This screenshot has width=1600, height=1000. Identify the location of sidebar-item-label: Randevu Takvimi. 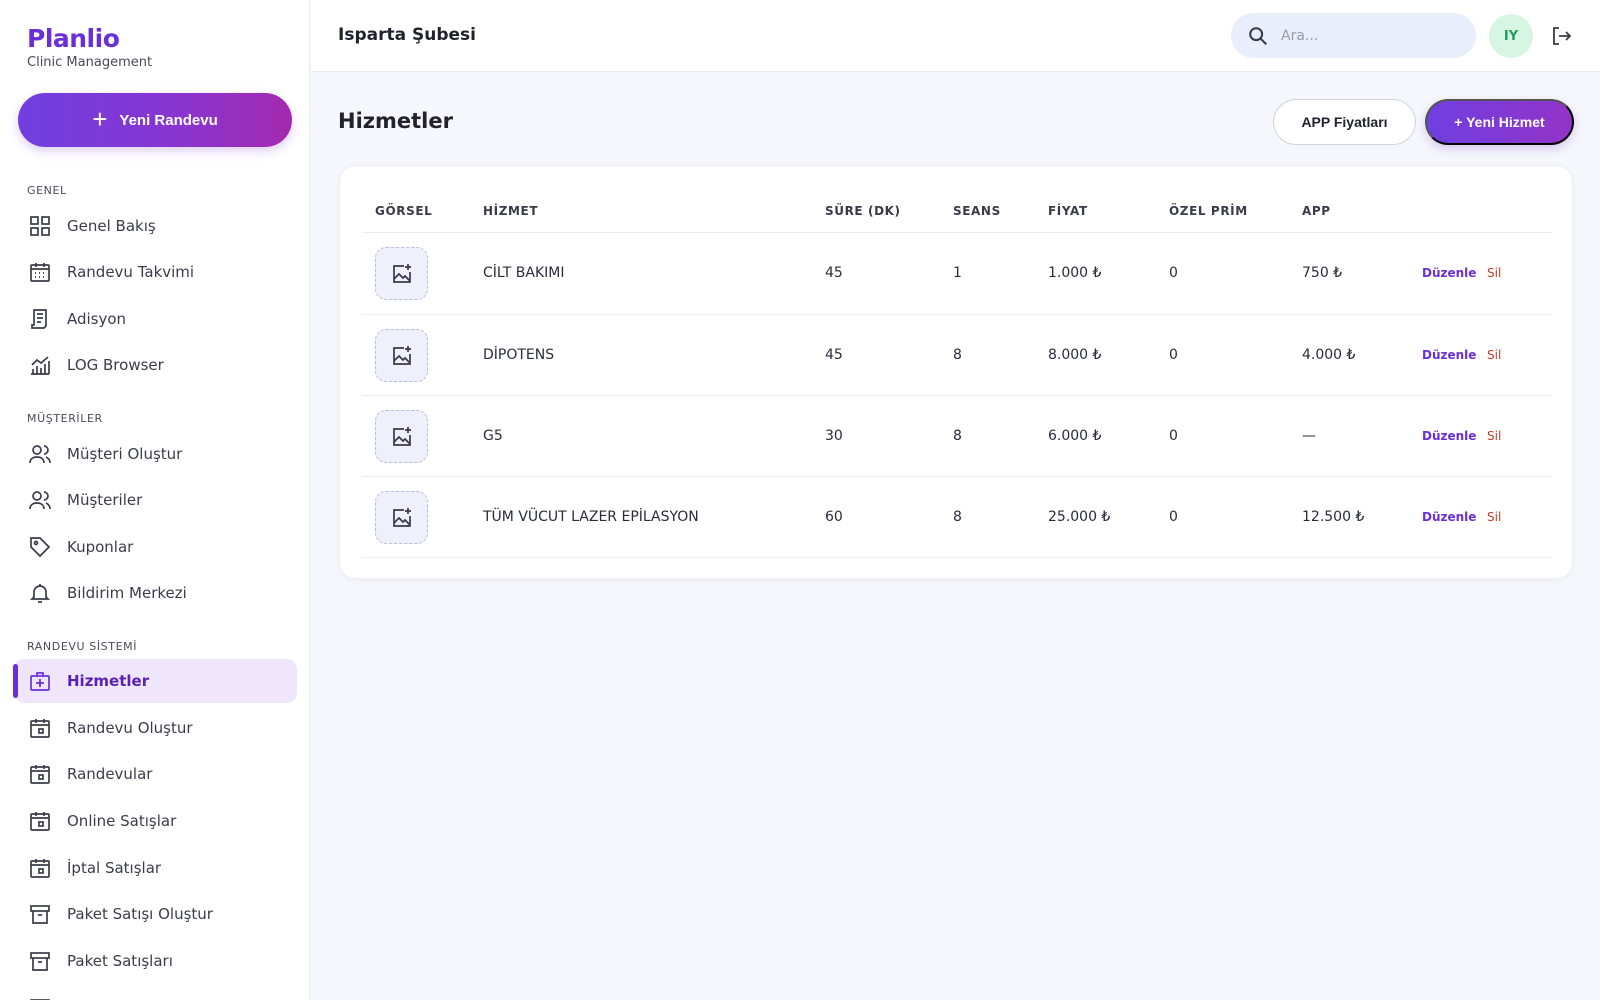
(131, 272).